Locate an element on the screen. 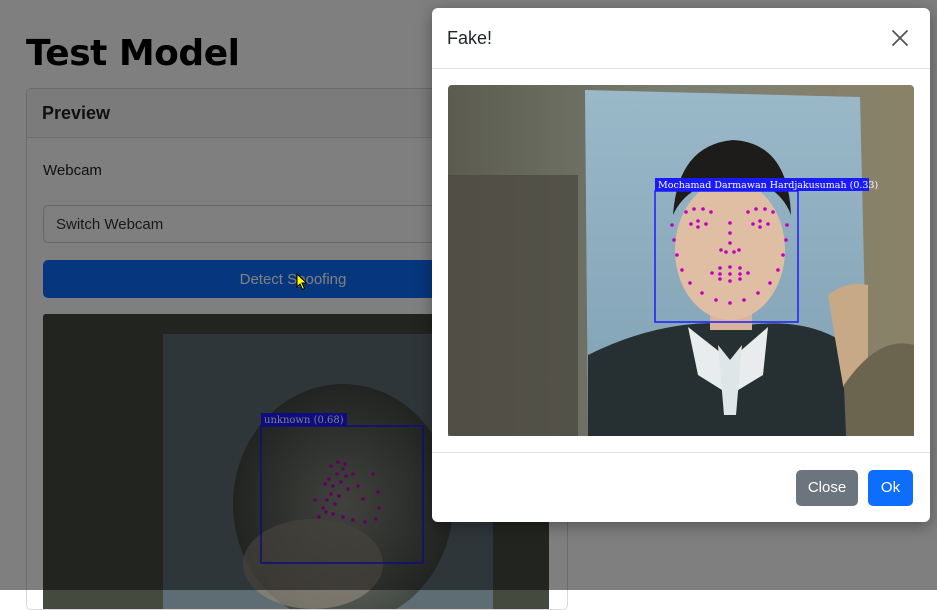 The width and height of the screenshot is (937, 610). modal-header: Fake! is located at coordinates (681, 38).